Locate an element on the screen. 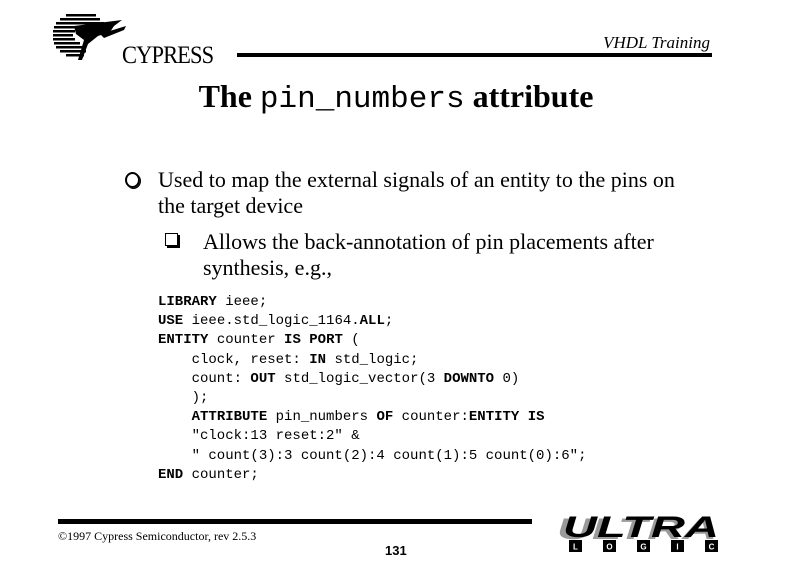 The width and height of the screenshot is (792, 562). slide-title: The pin_numbers attribute is located at coordinates (396, 97).